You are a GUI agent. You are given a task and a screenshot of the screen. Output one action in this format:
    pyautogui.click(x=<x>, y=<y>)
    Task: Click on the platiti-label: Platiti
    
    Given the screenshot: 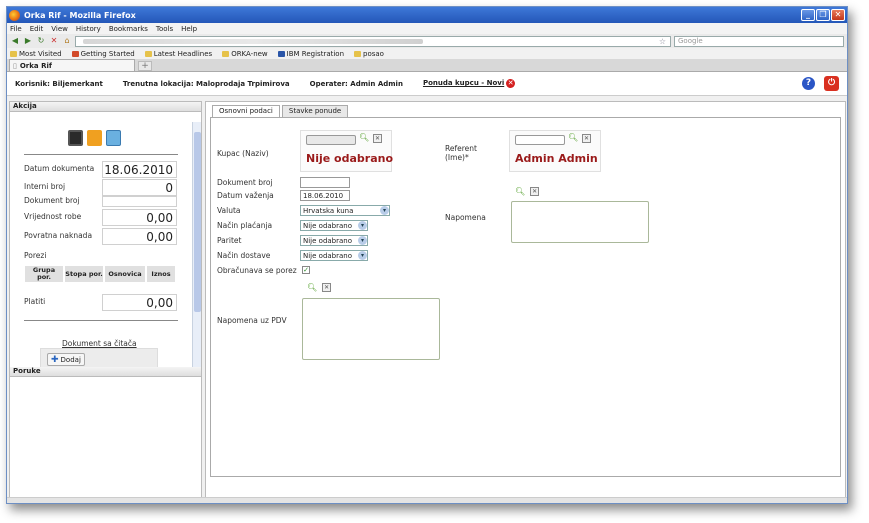 What is the action you would take?
    pyautogui.click(x=35, y=301)
    